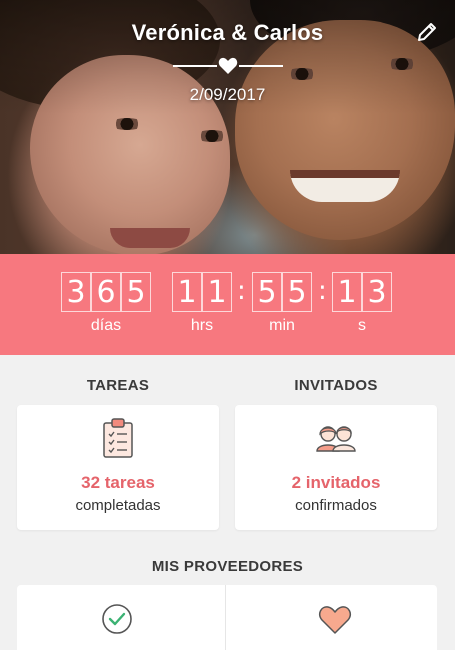 The image size is (455, 650). Describe the element at coordinates (377, 292) in the screenshot. I see `seconds-digit: 3` at that location.